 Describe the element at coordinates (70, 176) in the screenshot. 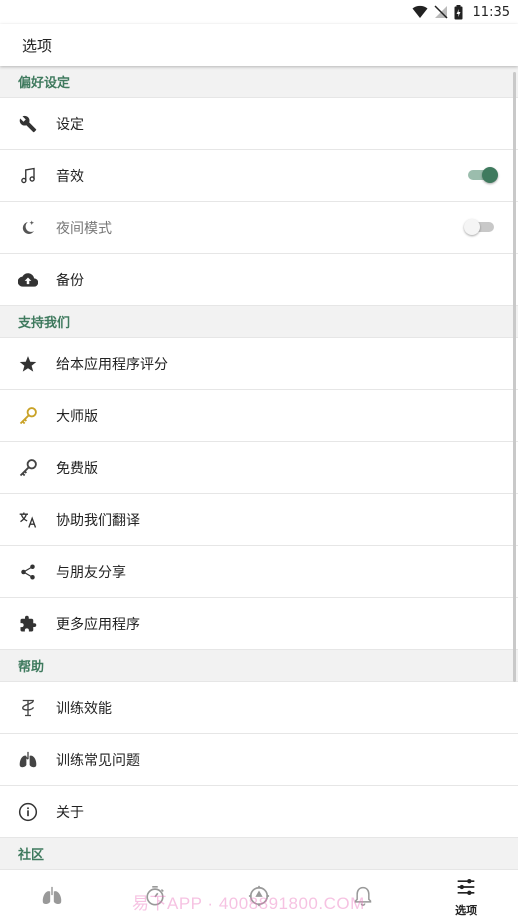

I see `sound-effects-label: 音效` at that location.